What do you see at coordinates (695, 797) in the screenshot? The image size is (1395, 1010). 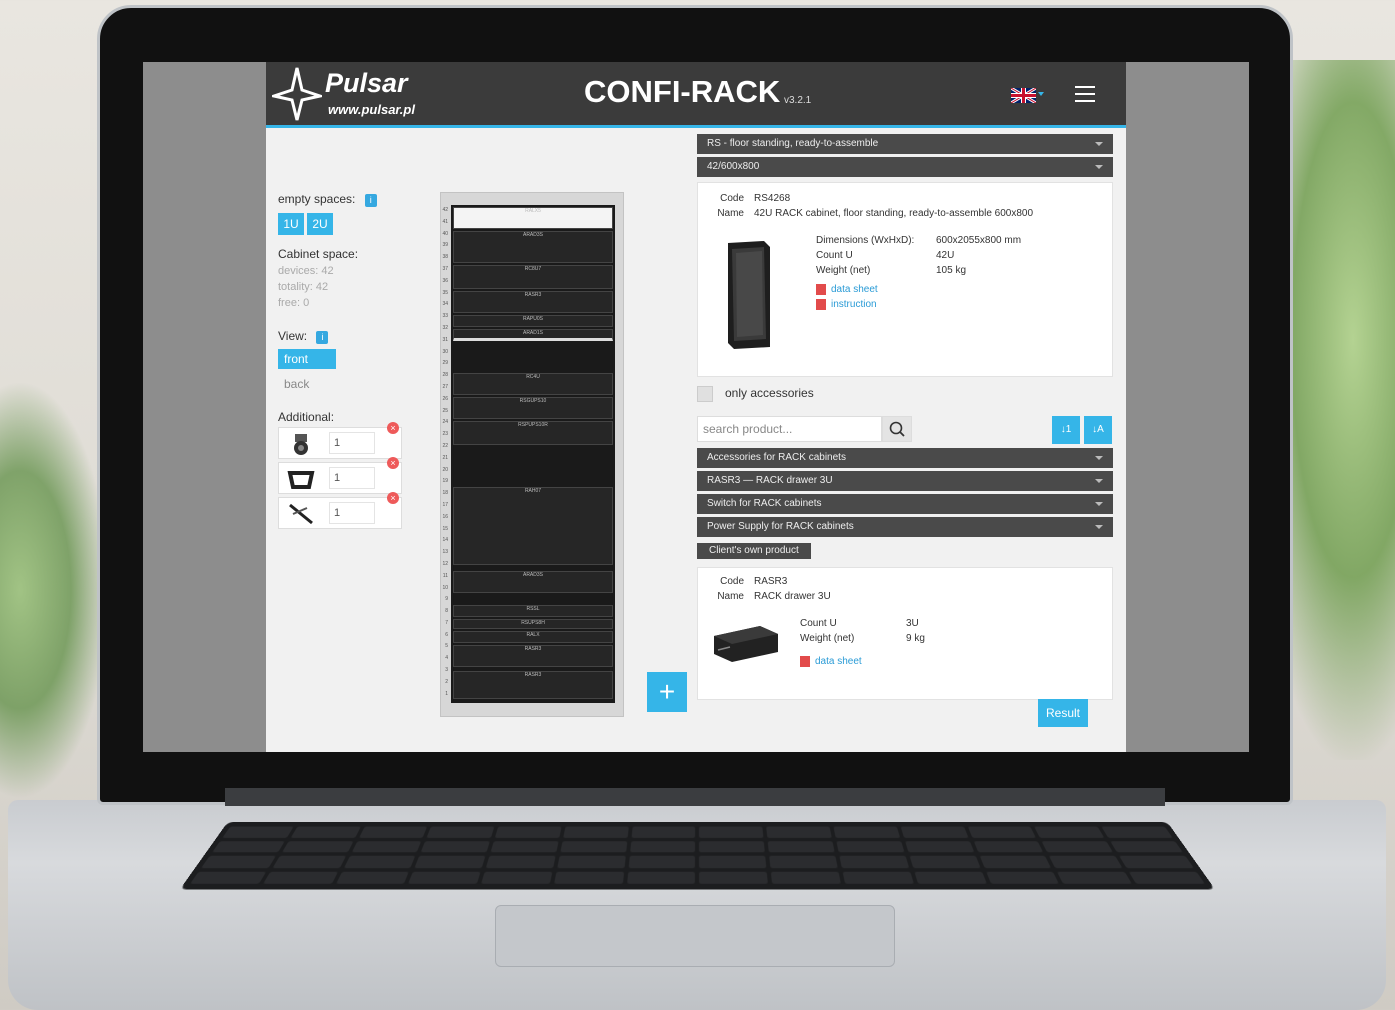 I see `laptop-hinge` at bounding box center [695, 797].